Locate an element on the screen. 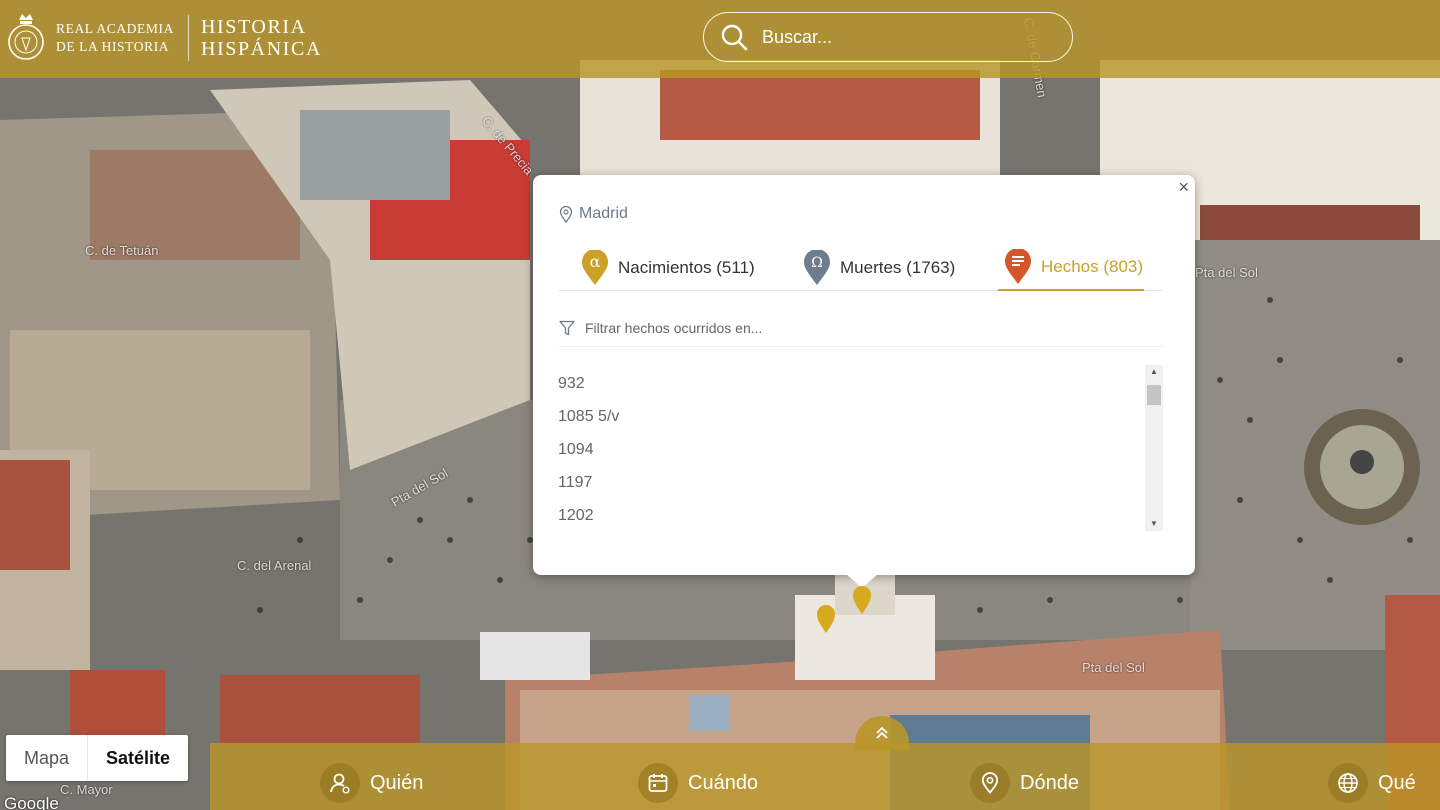 The image size is (1440, 810). brand-name: HISTORIA HISPÁNICA is located at coordinates (261, 38).